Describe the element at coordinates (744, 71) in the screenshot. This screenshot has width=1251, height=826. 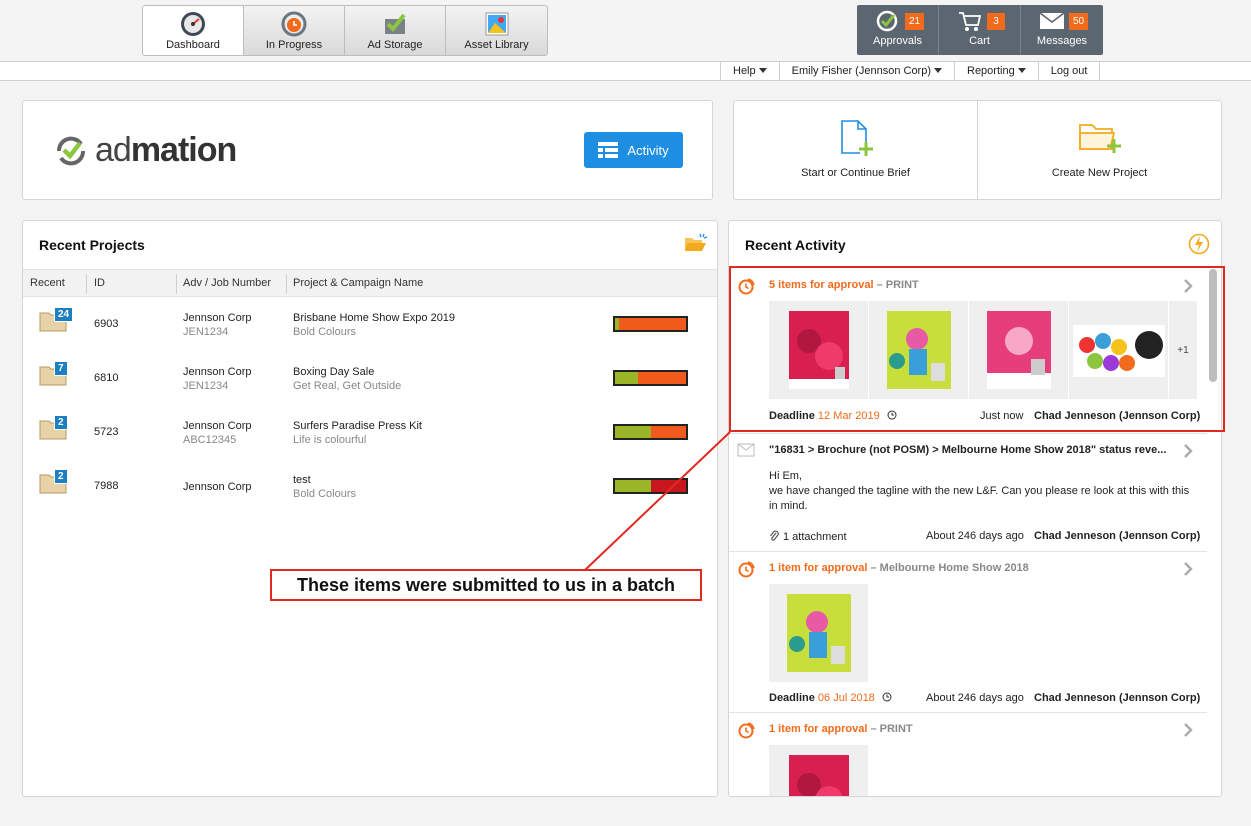
I see `help-menu-label: Help` at that location.